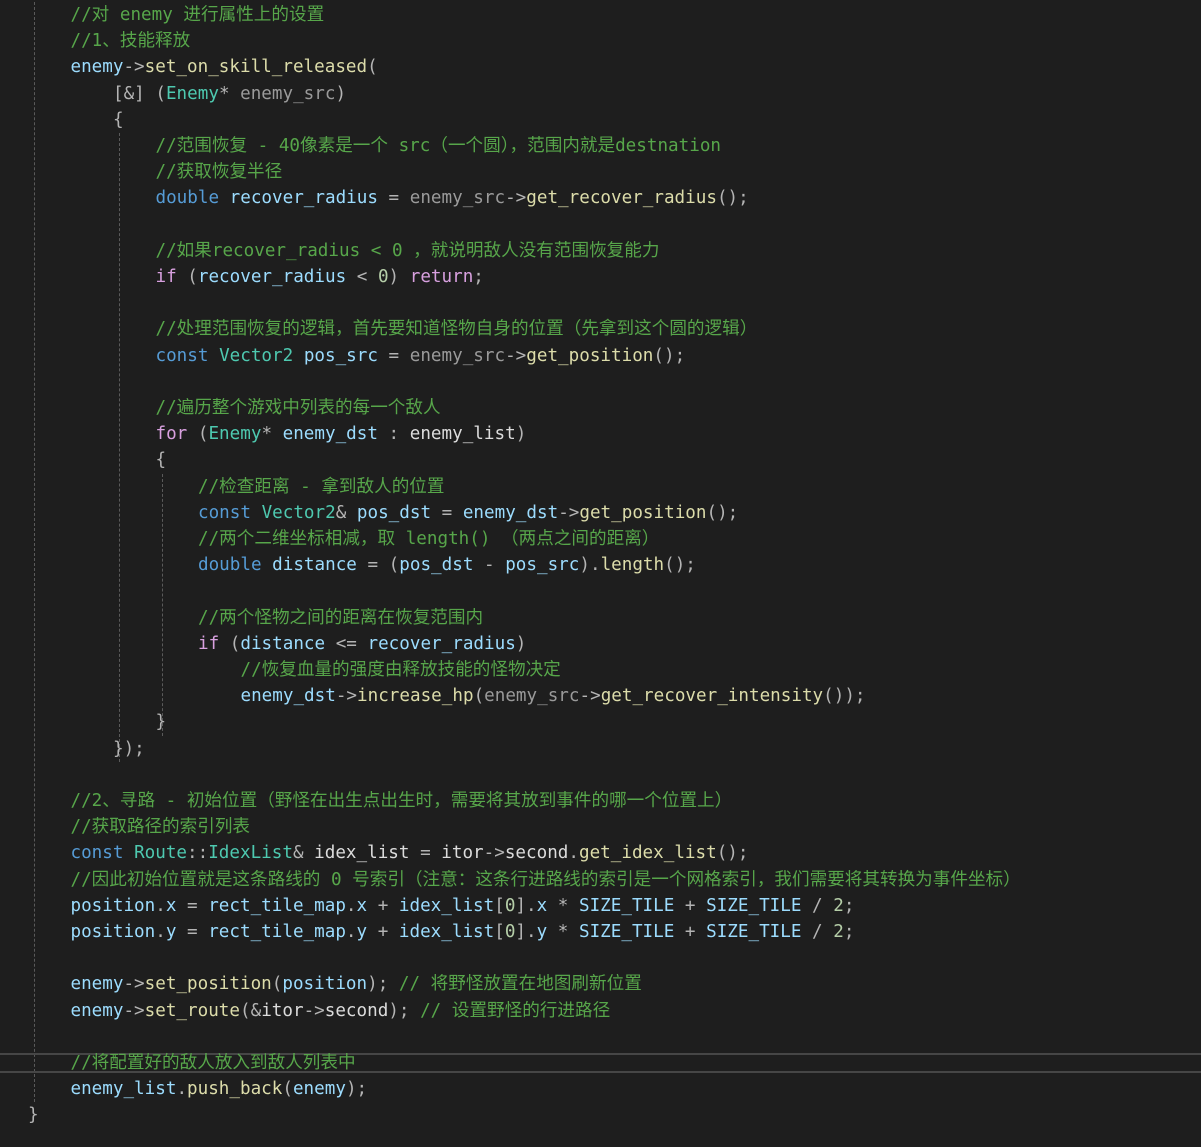 This screenshot has height=1147, width=1201. Describe the element at coordinates (208, 984) in the screenshot. I see `code-token: set_position` at that location.